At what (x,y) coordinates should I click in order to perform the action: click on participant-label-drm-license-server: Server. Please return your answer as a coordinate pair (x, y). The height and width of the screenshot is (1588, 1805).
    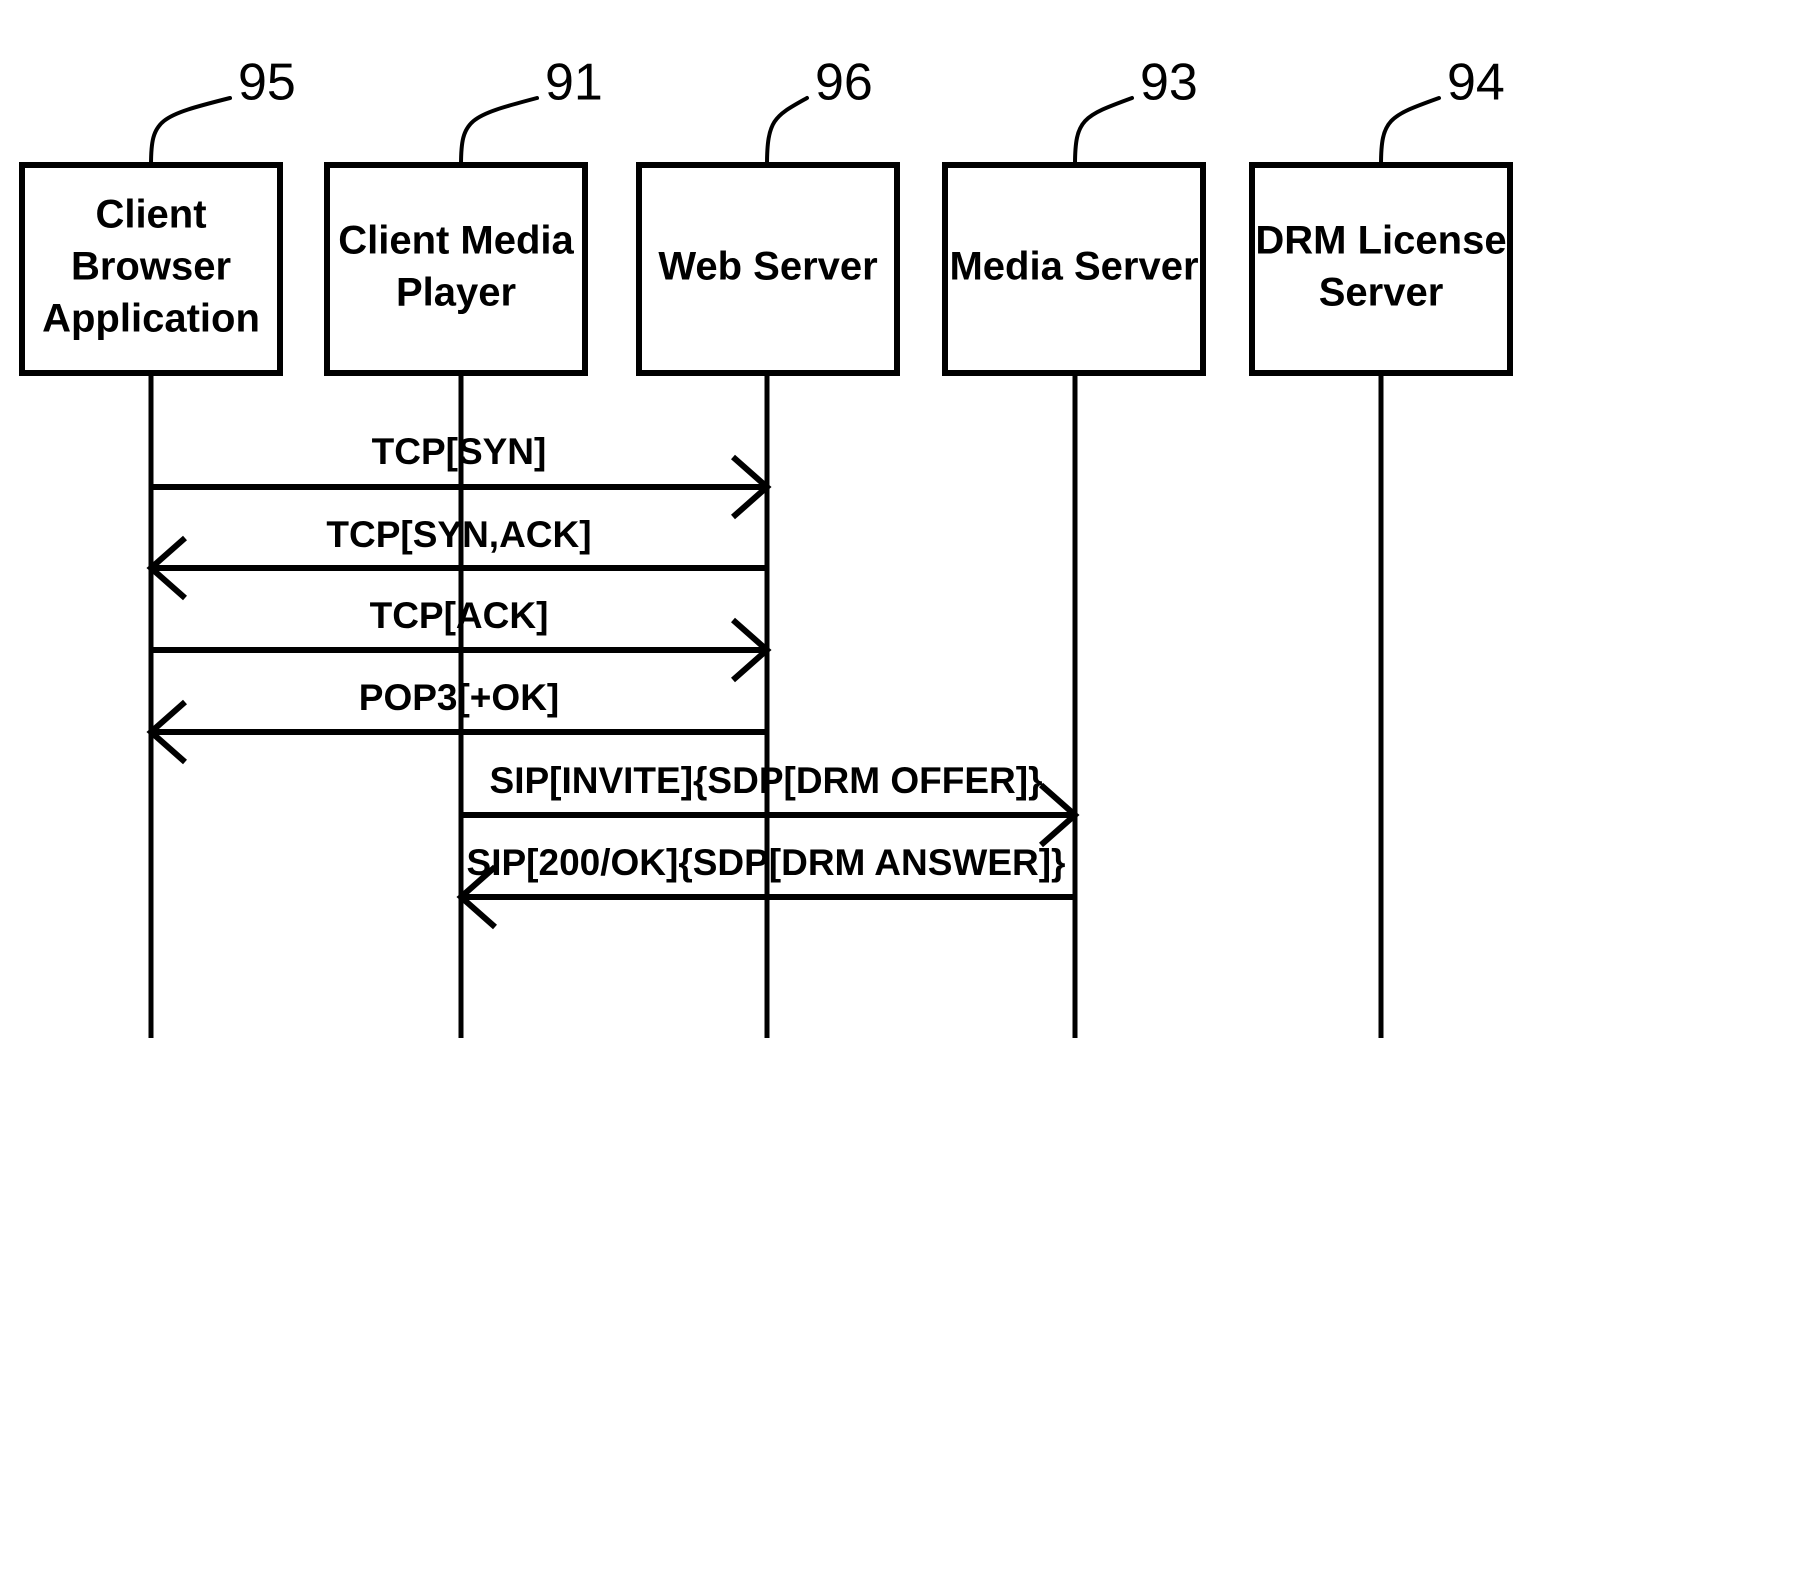
    Looking at the image, I should click on (1381, 293).